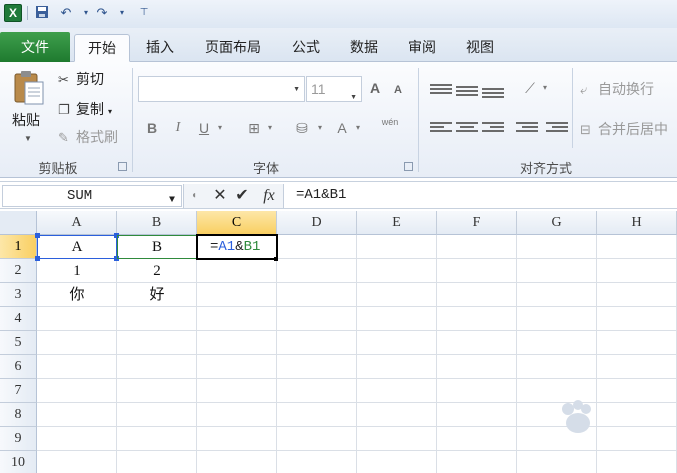 The height and width of the screenshot is (473, 677). Describe the element at coordinates (557, 223) in the screenshot. I see `column-header-g: G` at that location.